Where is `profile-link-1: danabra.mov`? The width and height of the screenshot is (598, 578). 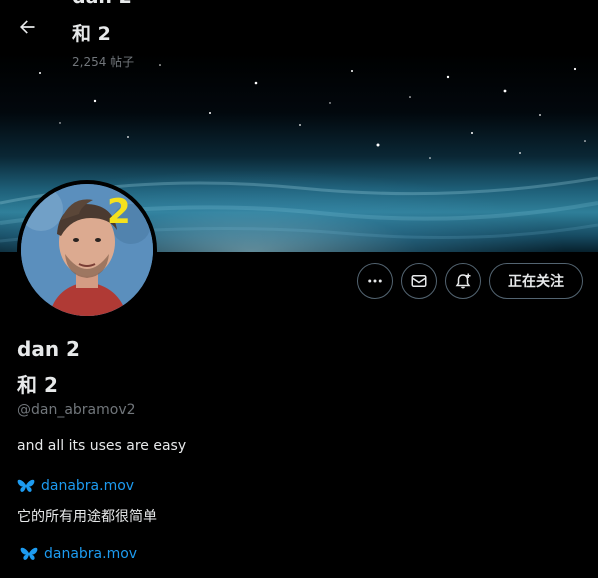 profile-link-1: danabra.mov is located at coordinates (75, 486).